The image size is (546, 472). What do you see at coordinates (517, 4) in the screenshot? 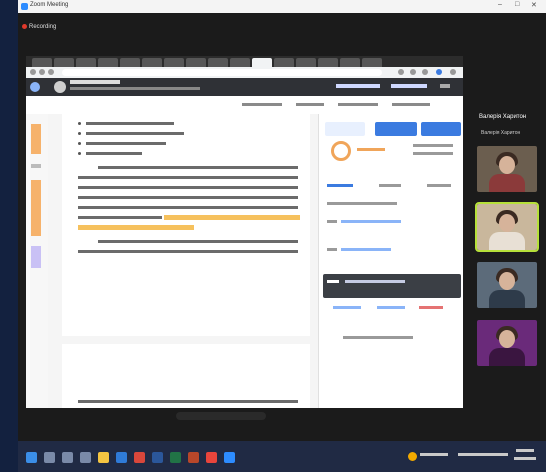
I see `maximize-icon: □` at bounding box center [517, 4].